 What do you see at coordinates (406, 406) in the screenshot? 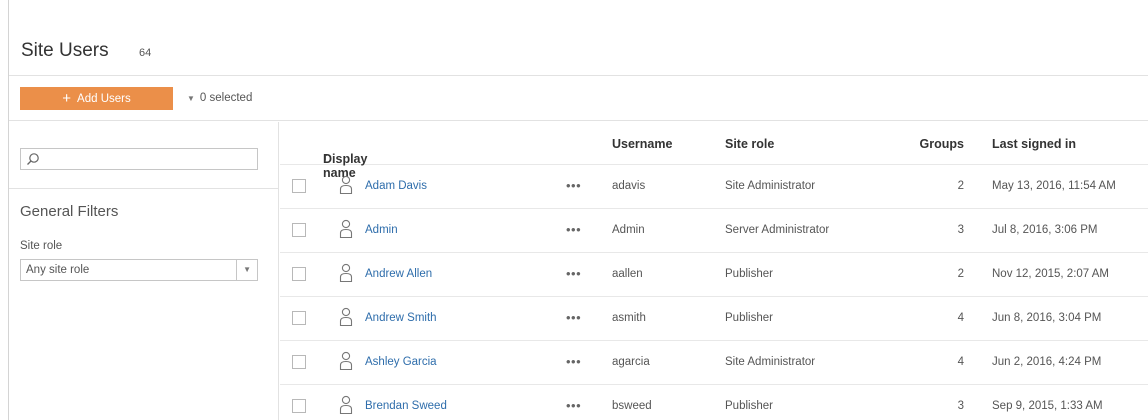
I see `user-display-name-link: Brendan Sweed` at bounding box center [406, 406].